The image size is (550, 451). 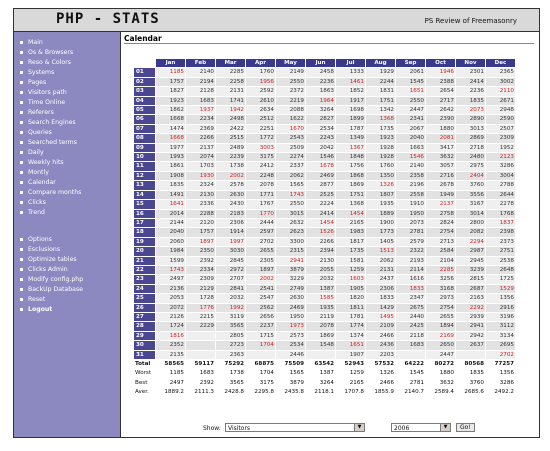 What do you see at coordinates (144, 260) in the screenshot?
I see `day-label: 21` at bounding box center [144, 260].